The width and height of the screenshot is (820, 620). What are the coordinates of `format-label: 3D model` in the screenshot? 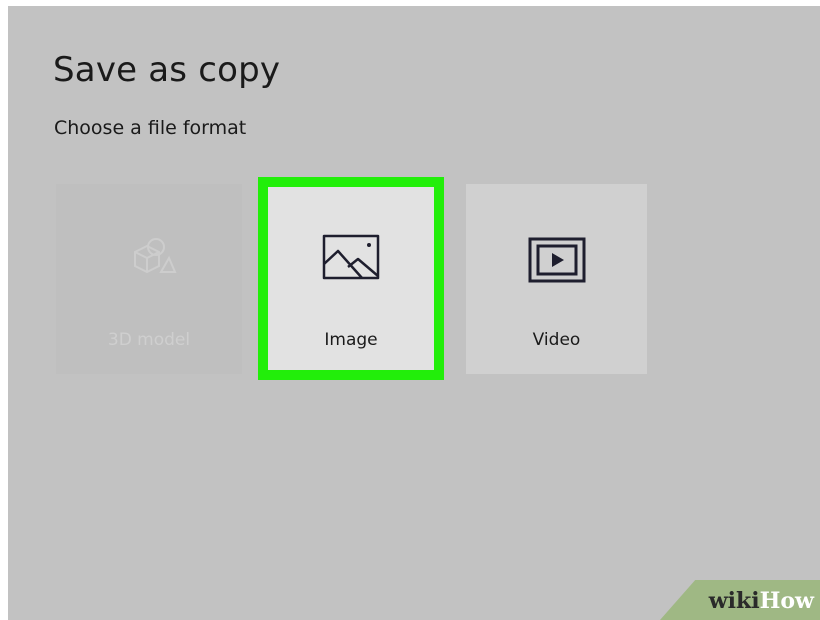 It's located at (149, 340).